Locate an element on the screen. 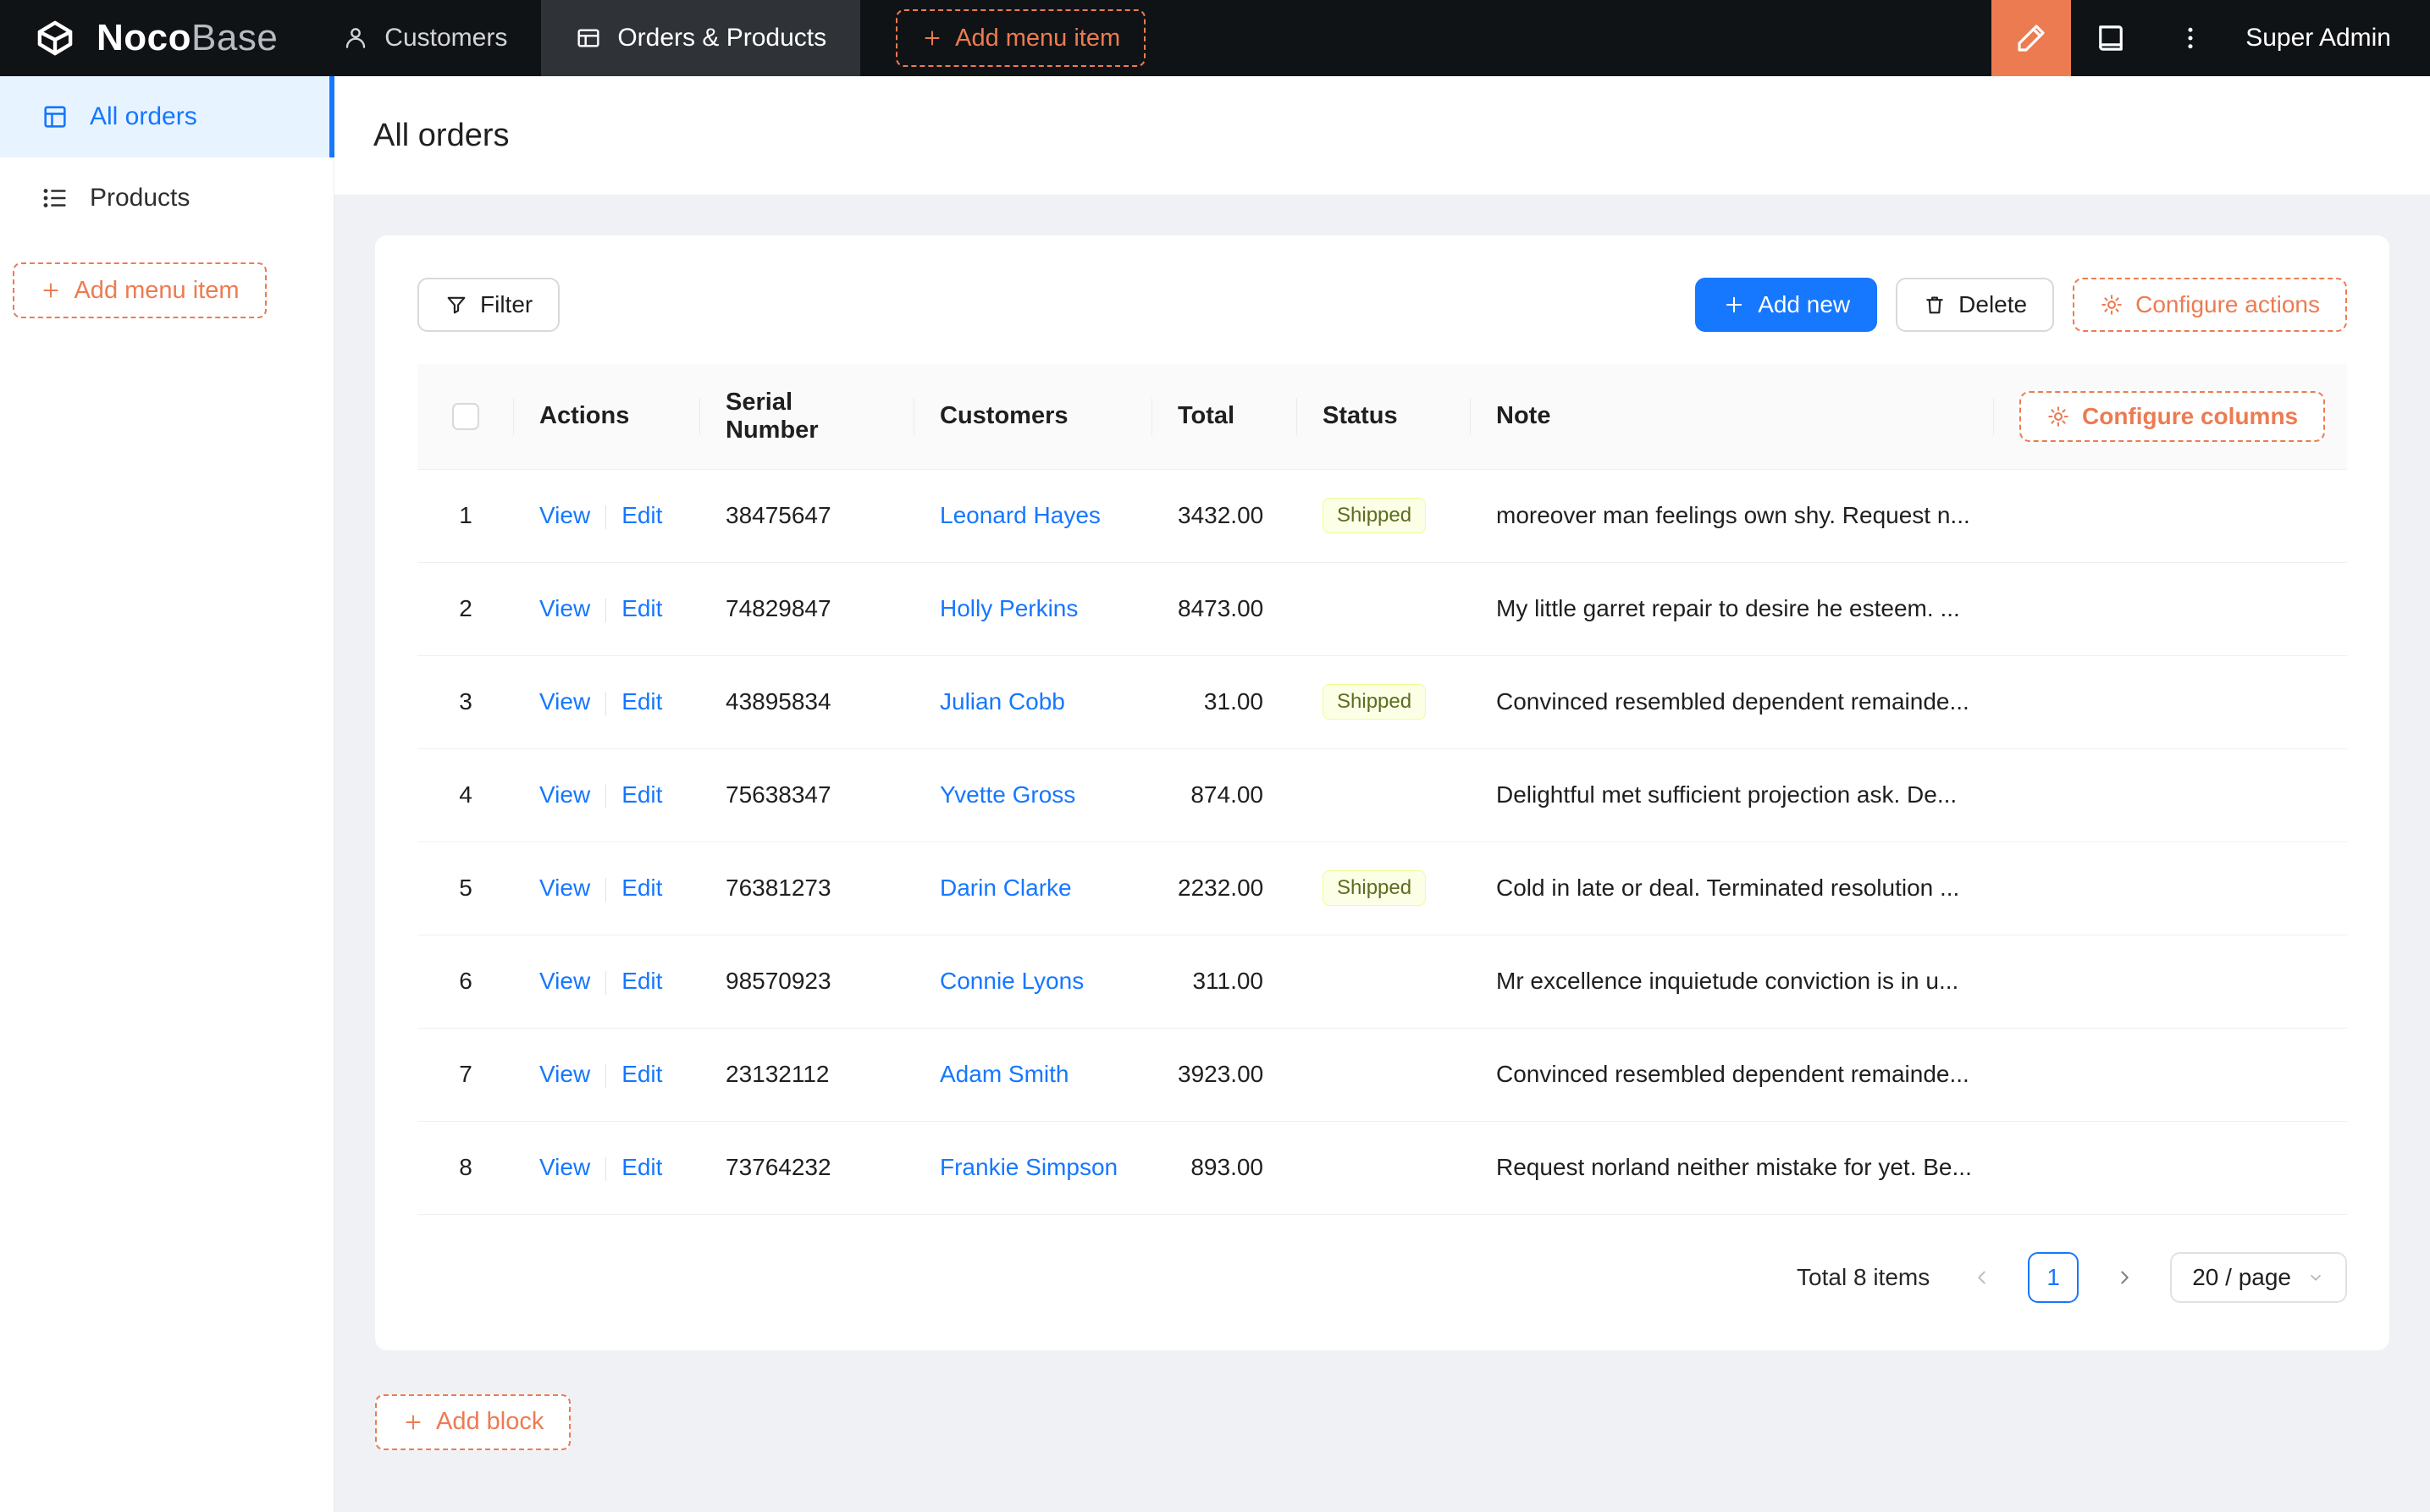 Image resolution: width=2430 pixels, height=1512 pixels. chevron-left-icon is located at coordinates (1982, 1277).